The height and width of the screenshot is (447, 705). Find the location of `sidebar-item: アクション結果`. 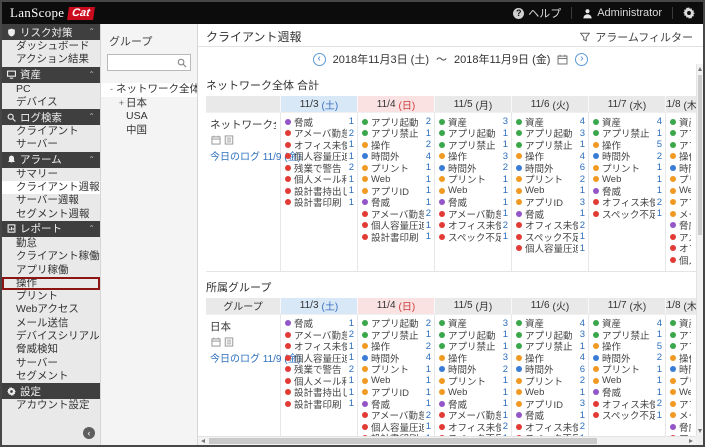

sidebar-item: アクション結果 is located at coordinates (51, 59).